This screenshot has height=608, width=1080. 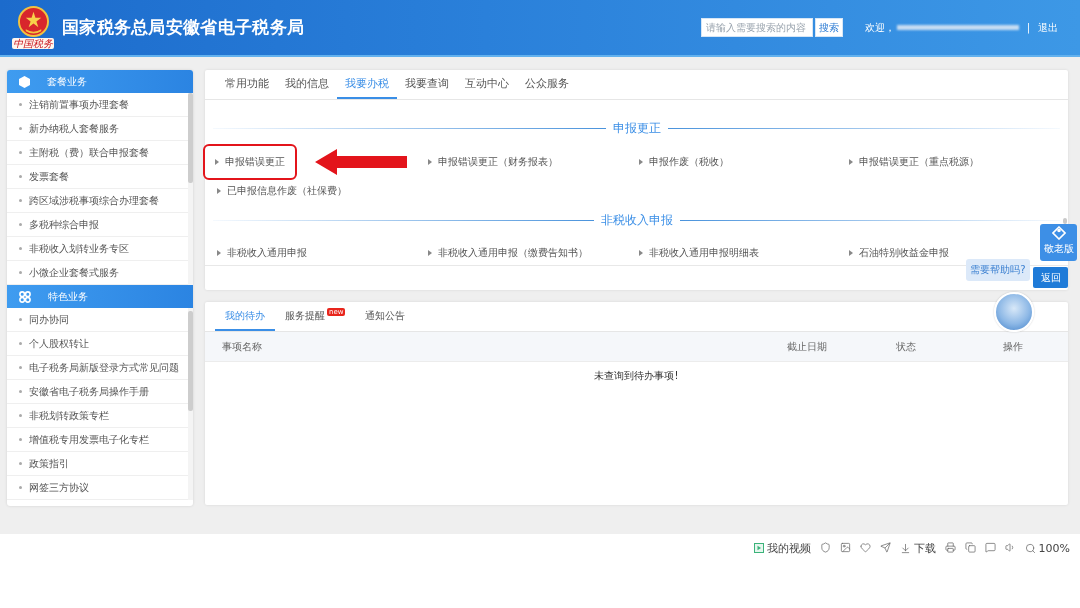 I want to click on tag-icon, so click(x=1058, y=233).